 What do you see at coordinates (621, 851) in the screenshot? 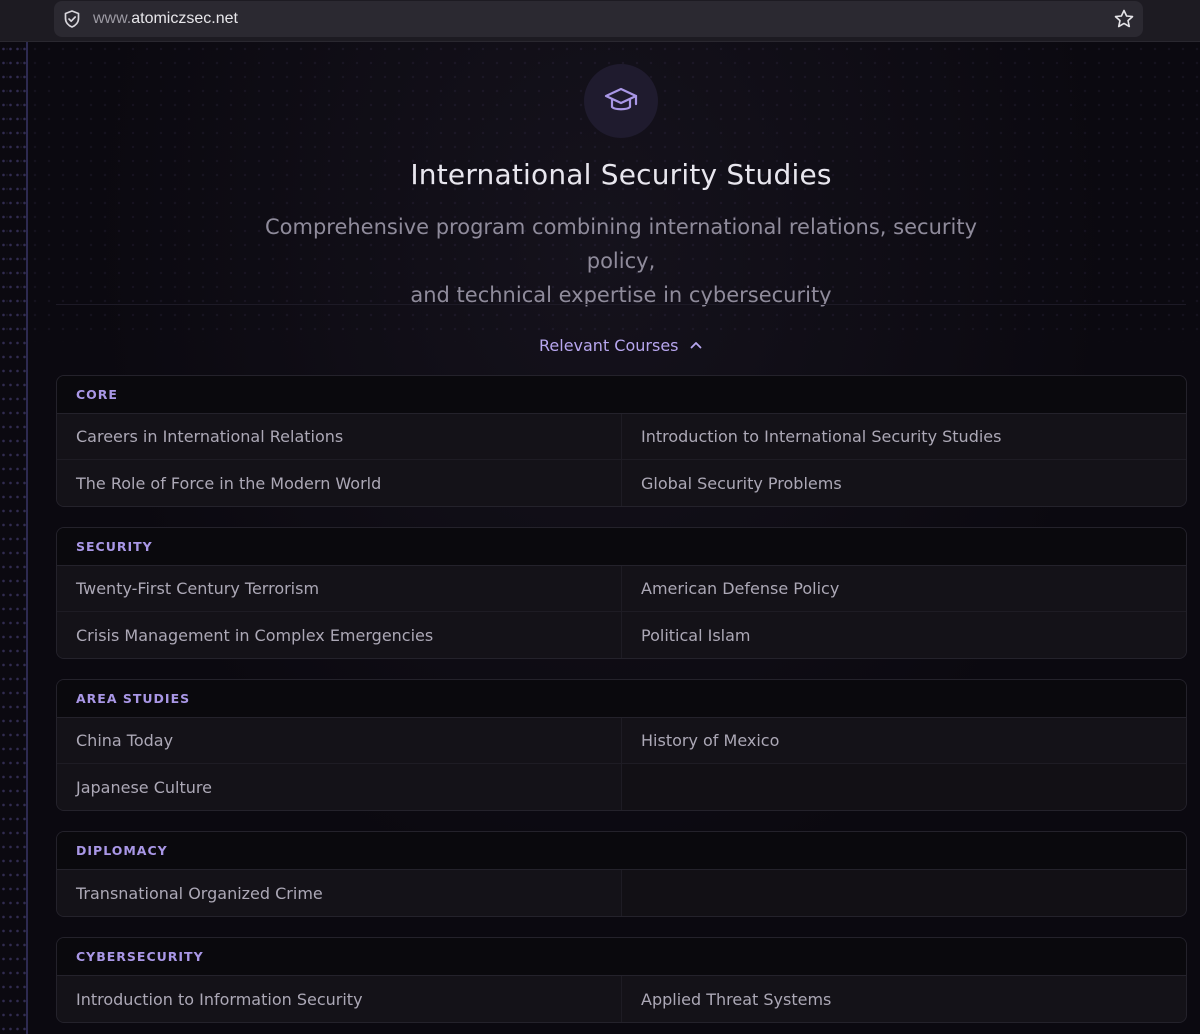
I see `group-header: DIPLOMACY` at bounding box center [621, 851].